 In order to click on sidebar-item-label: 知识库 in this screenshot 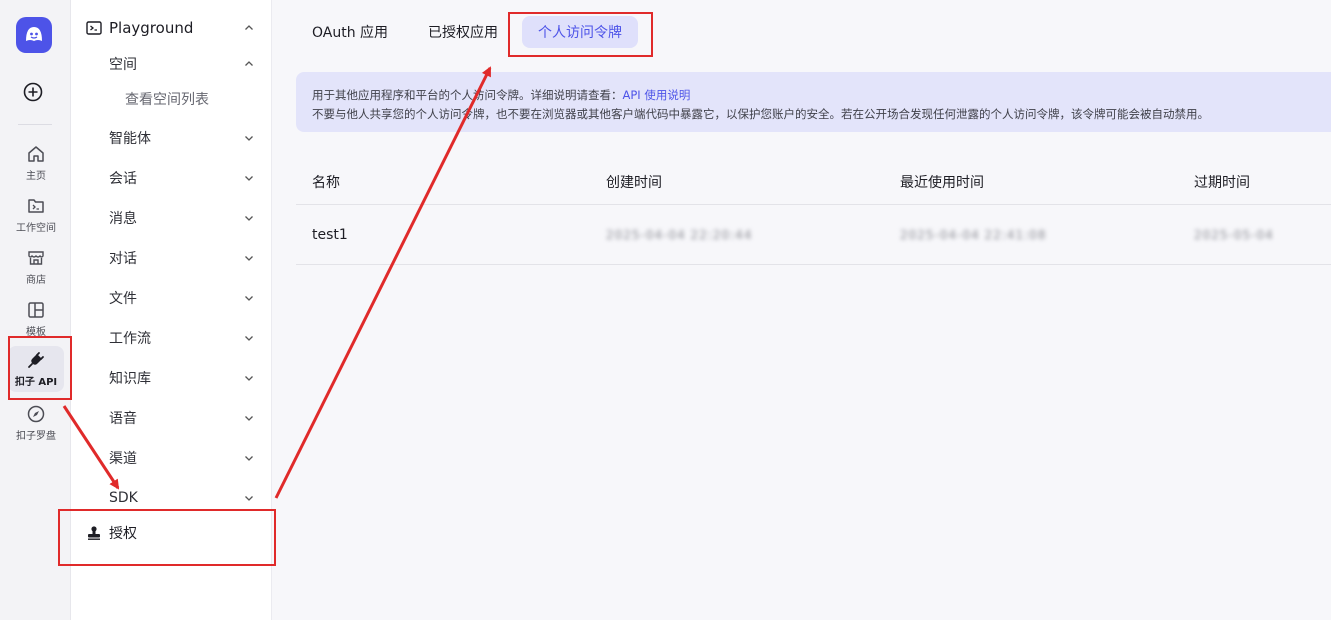, I will do `click(130, 379)`.